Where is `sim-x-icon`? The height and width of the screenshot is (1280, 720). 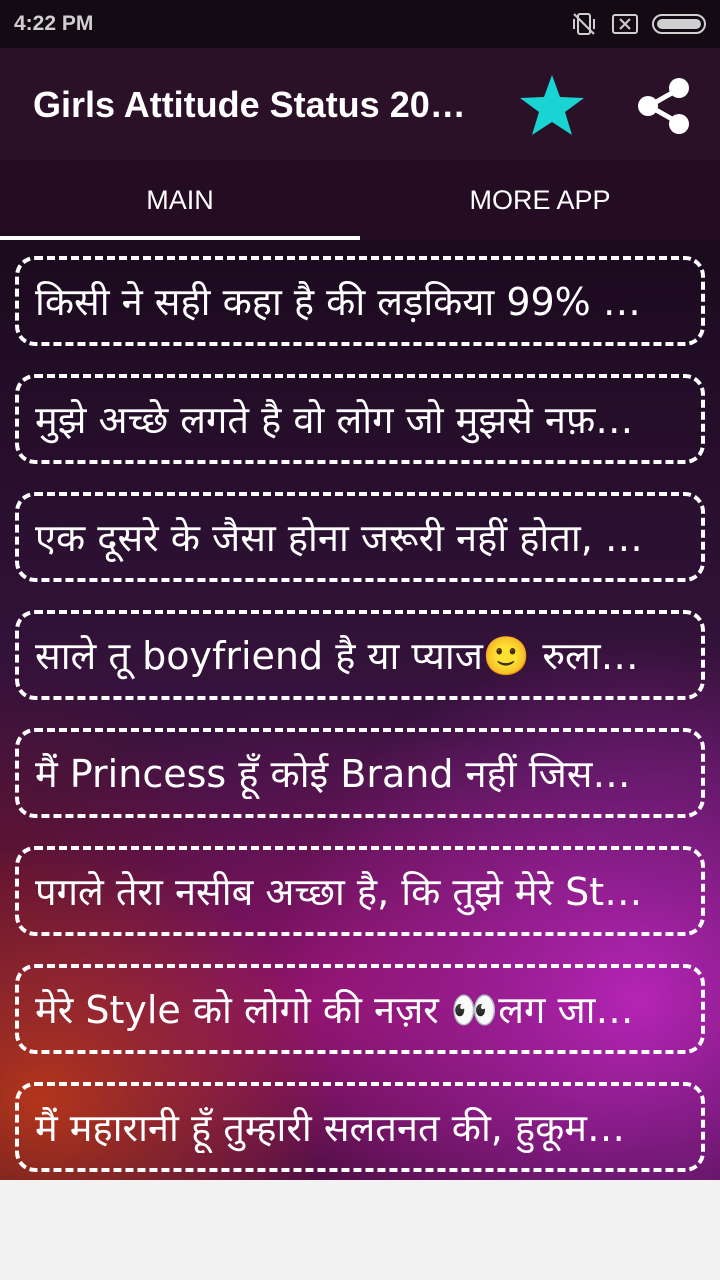
sim-x-icon is located at coordinates (625, 24).